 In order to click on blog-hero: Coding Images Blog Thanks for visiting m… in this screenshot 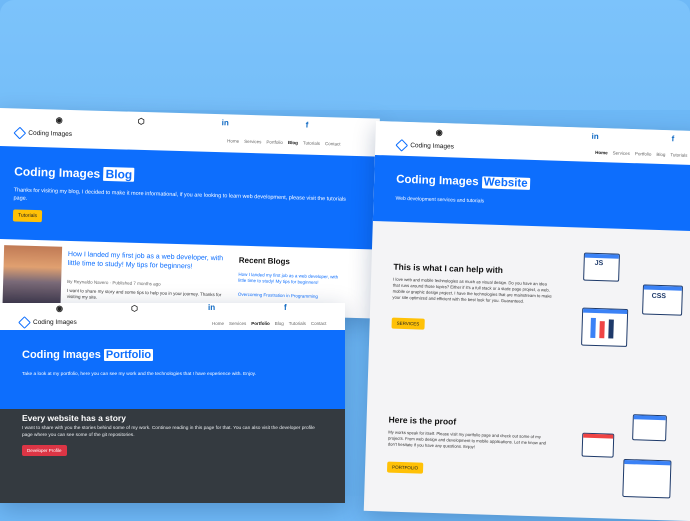, I will do `click(189, 197)`.